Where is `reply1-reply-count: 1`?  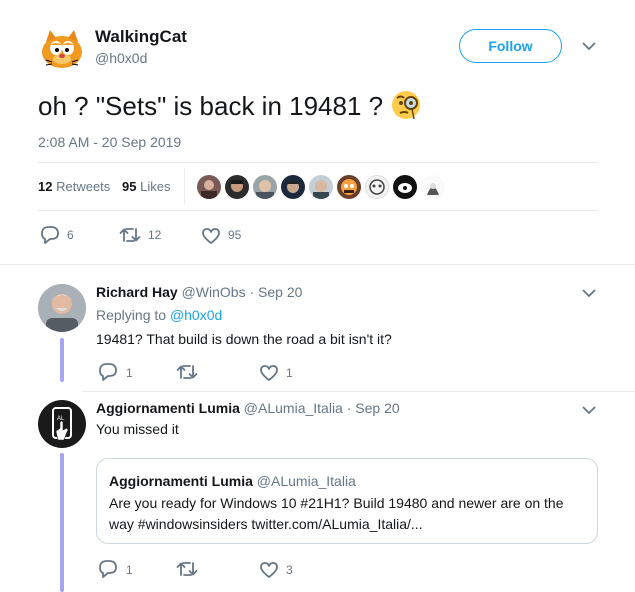
reply1-reply-count: 1 is located at coordinates (129, 373).